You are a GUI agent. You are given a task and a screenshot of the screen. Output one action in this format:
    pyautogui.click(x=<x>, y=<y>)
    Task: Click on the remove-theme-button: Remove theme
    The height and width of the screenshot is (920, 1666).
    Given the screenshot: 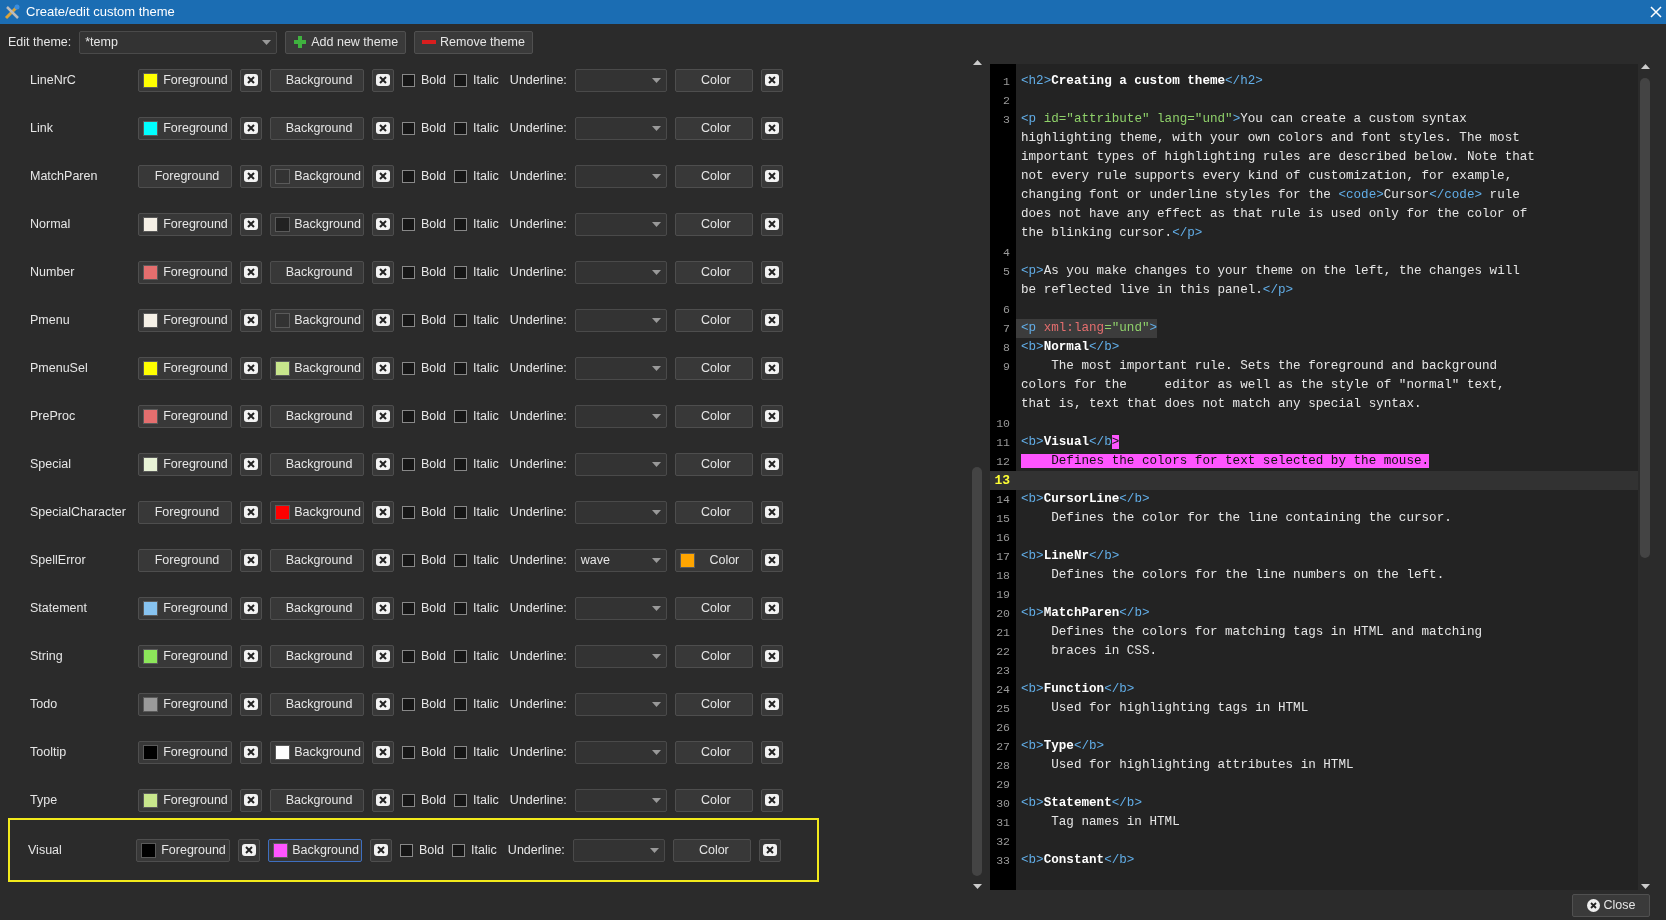 What is the action you would take?
    pyautogui.click(x=473, y=42)
    